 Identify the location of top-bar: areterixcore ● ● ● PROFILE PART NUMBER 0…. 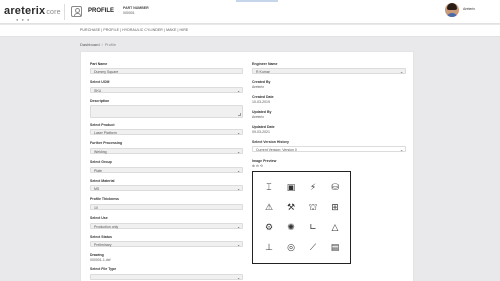
(250, 12).